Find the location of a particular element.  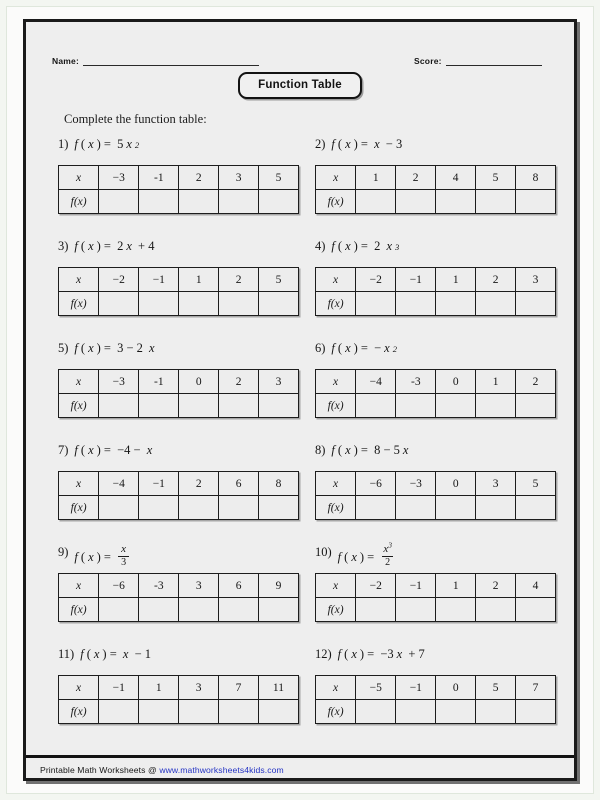

problem-4: 4) f(x) = 2 x 3 x −2 −1 1 2 3 f(x) is located at coordinates (428, 286).